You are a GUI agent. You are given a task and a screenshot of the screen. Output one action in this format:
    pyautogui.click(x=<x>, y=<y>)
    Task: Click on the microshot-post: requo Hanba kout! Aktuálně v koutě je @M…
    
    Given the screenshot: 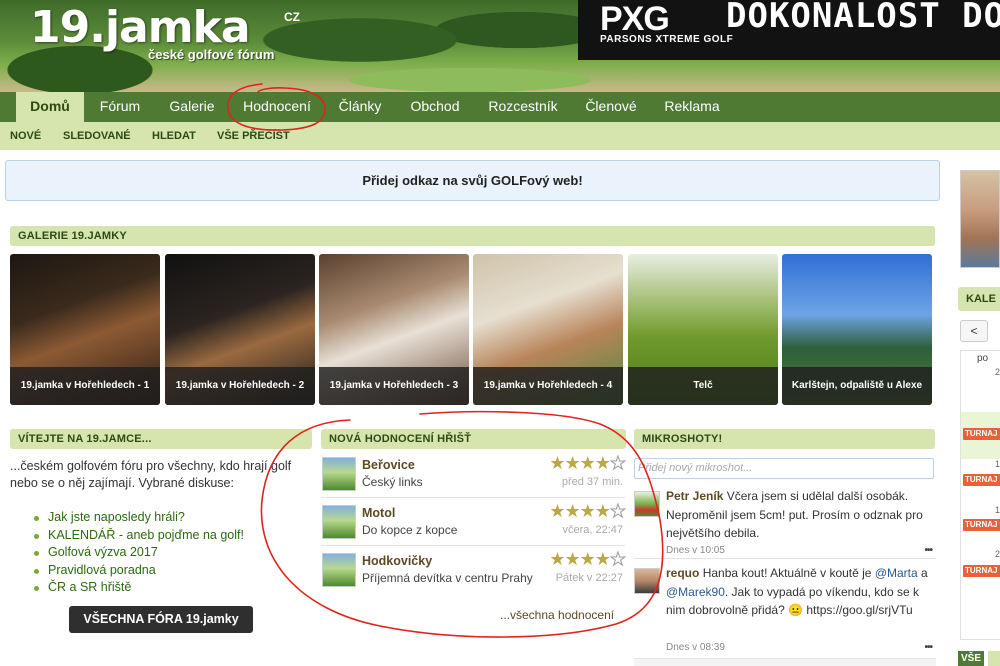 What is the action you would take?
    pyautogui.click(x=785, y=611)
    